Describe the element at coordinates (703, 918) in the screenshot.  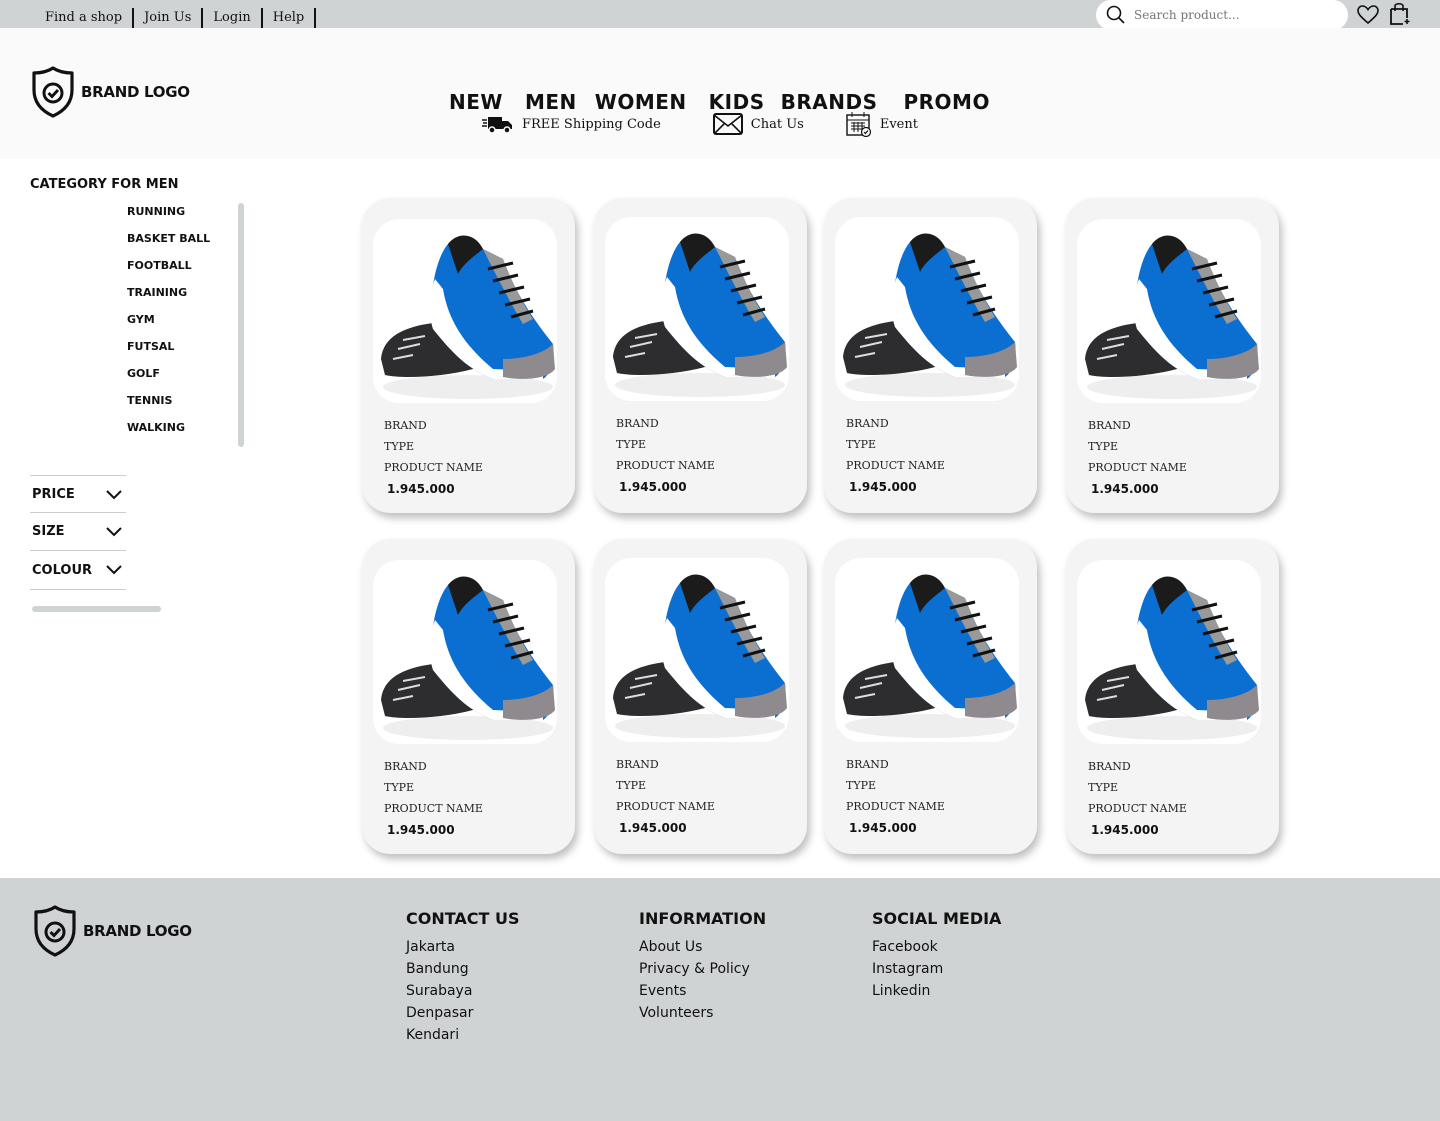
I see `information-heading: INFORMATION` at that location.